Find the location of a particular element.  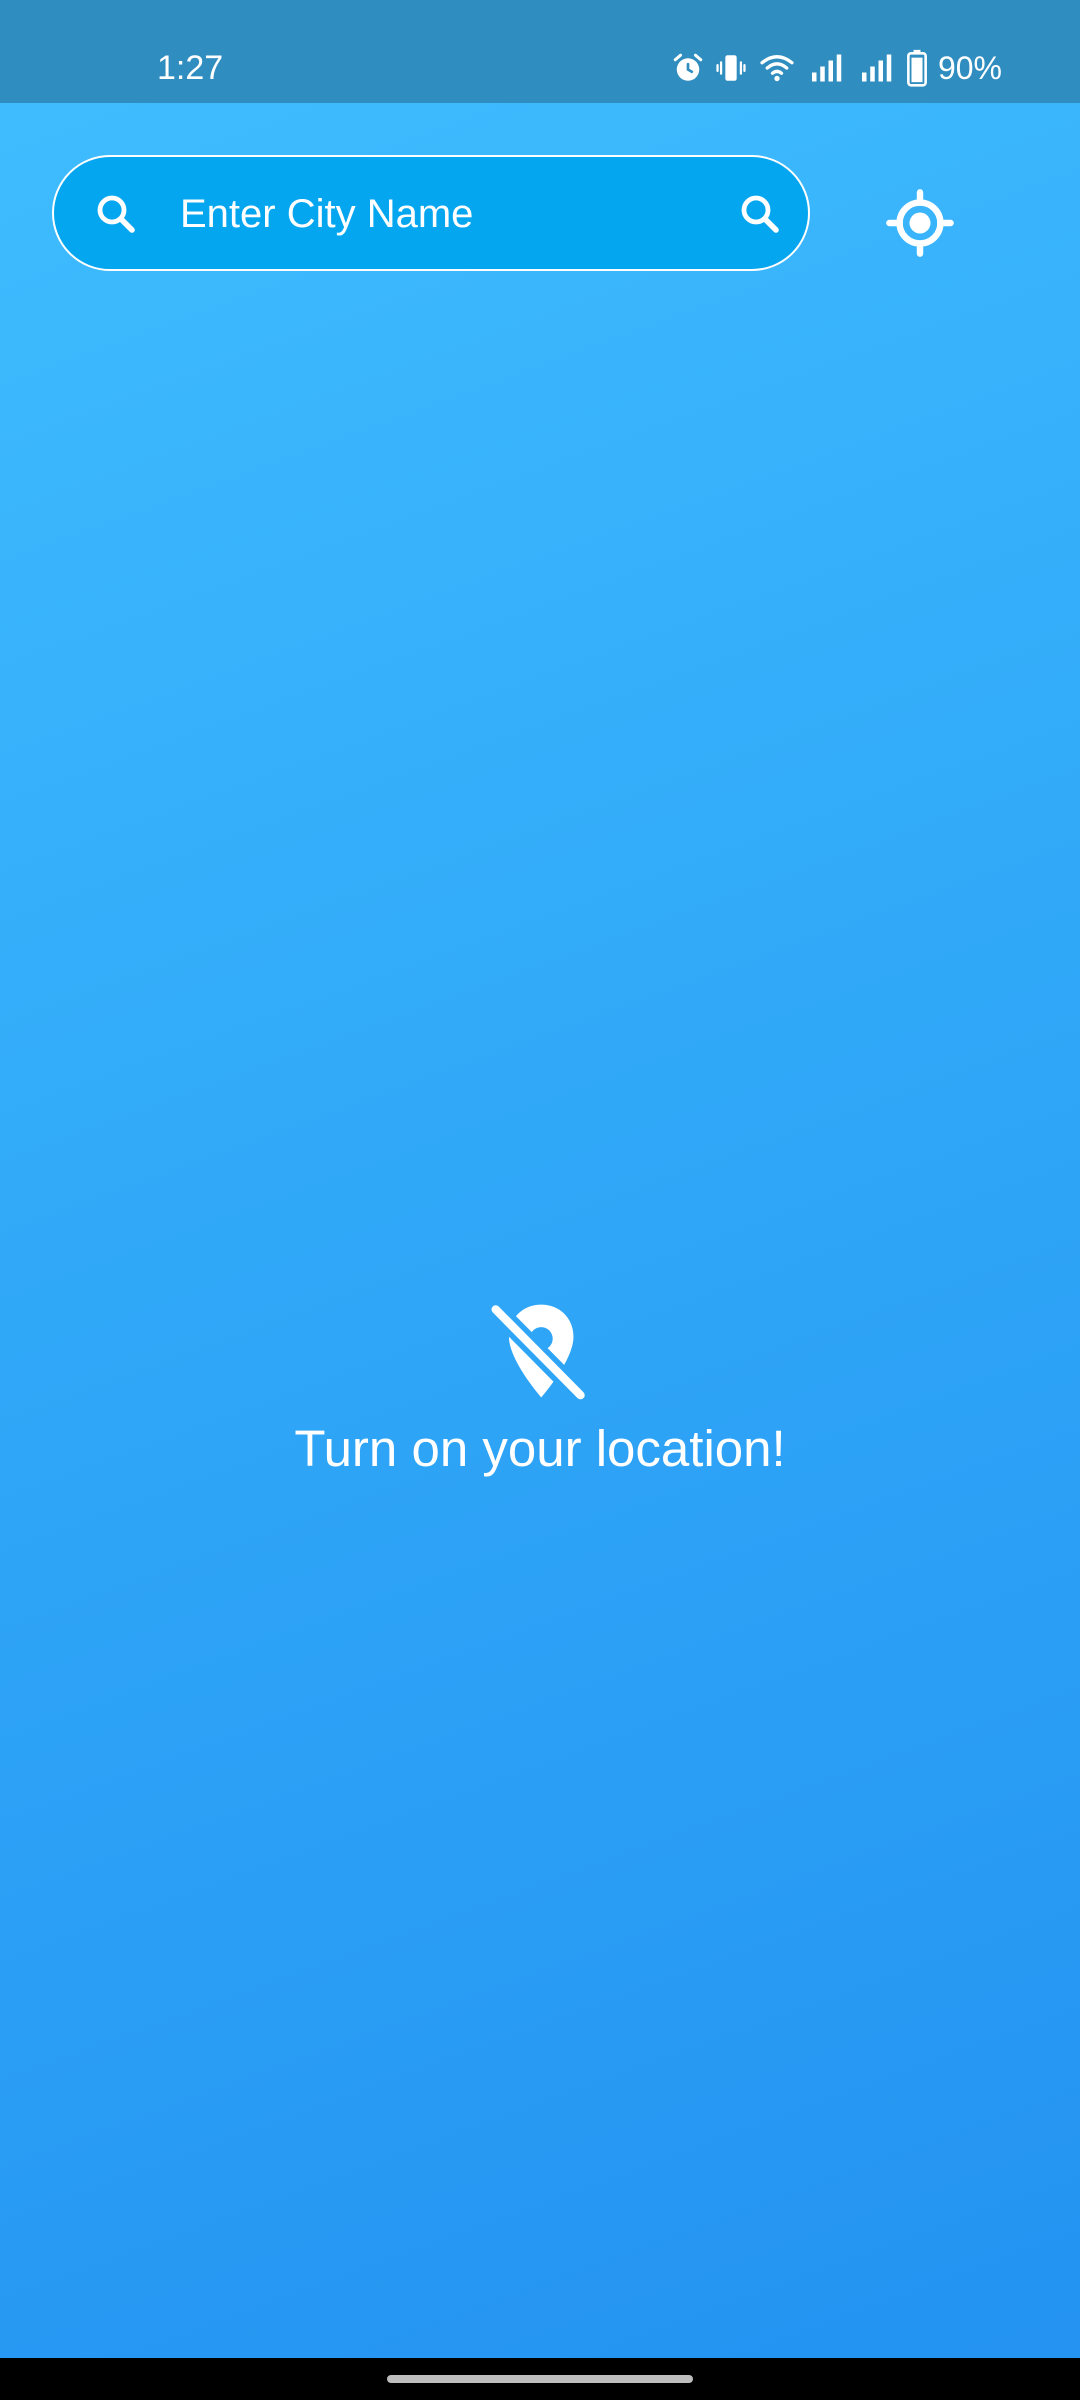

my-location-icon is located at coordinates (920, 223).